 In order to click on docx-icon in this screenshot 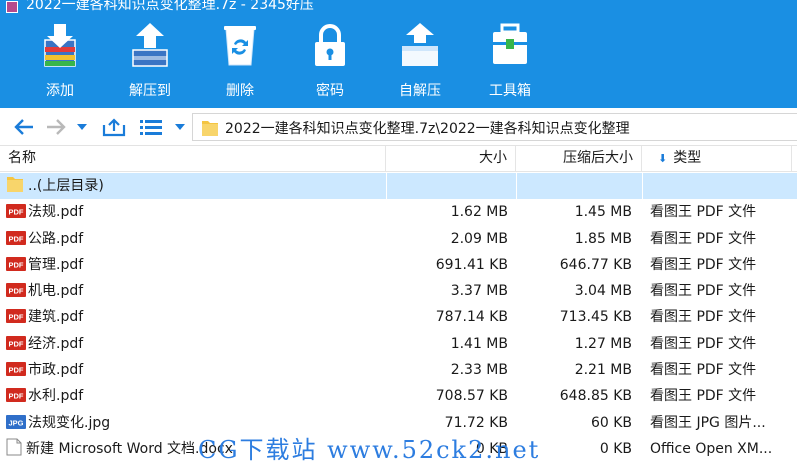, I will do `click(14, 447)`.